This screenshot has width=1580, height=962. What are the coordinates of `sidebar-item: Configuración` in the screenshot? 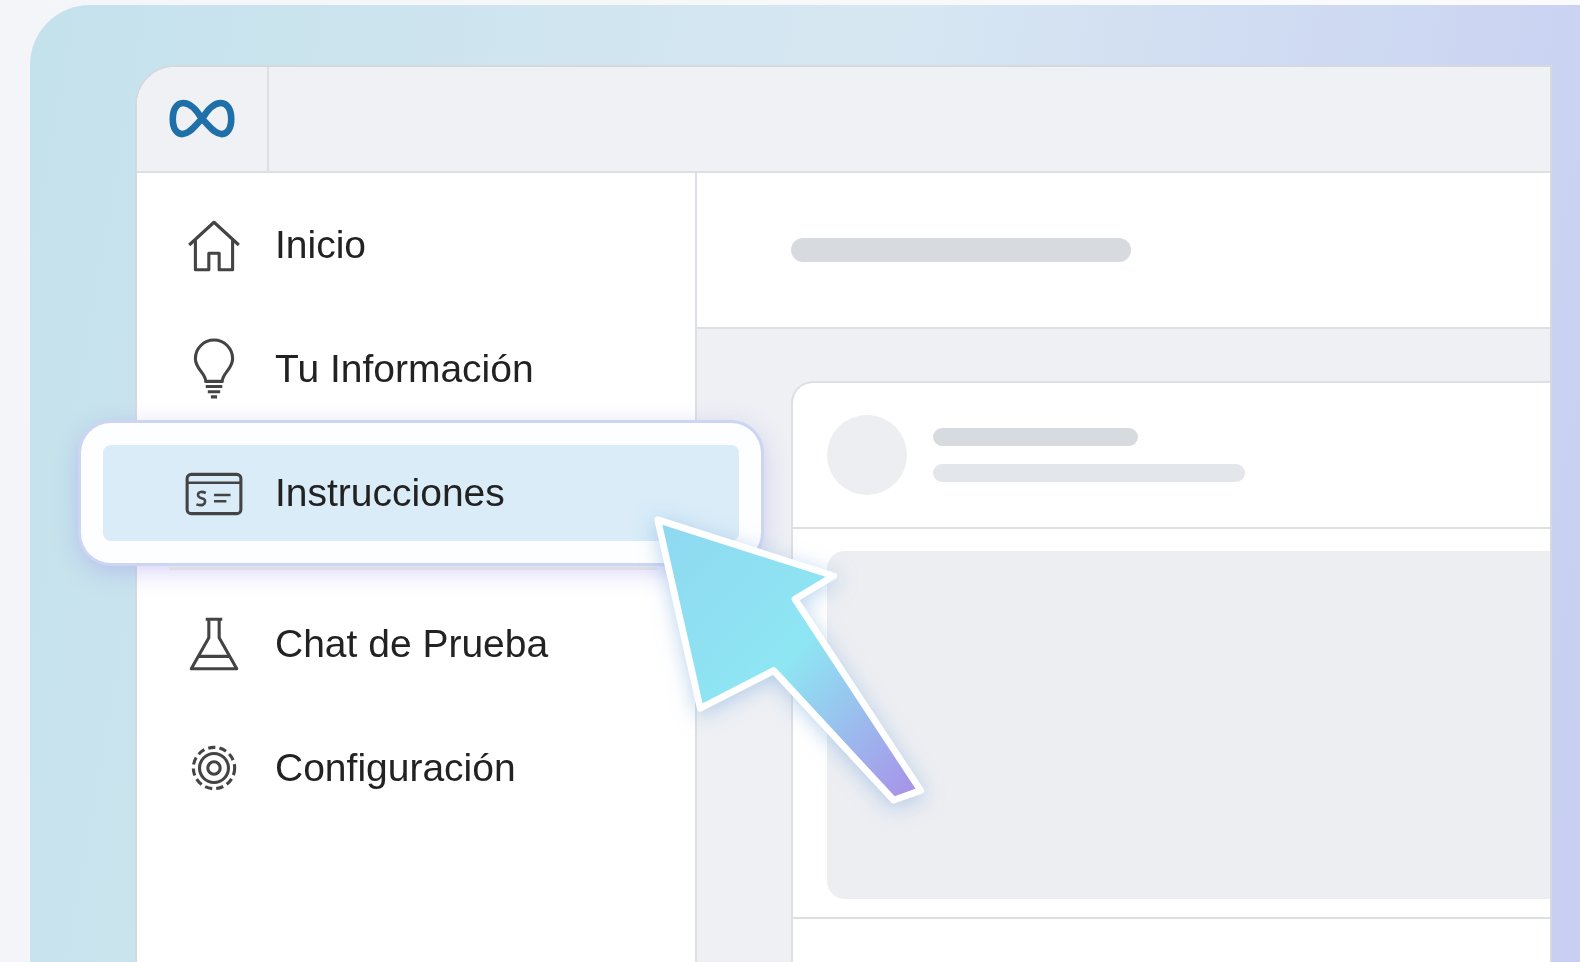 It's located at (416, 768).